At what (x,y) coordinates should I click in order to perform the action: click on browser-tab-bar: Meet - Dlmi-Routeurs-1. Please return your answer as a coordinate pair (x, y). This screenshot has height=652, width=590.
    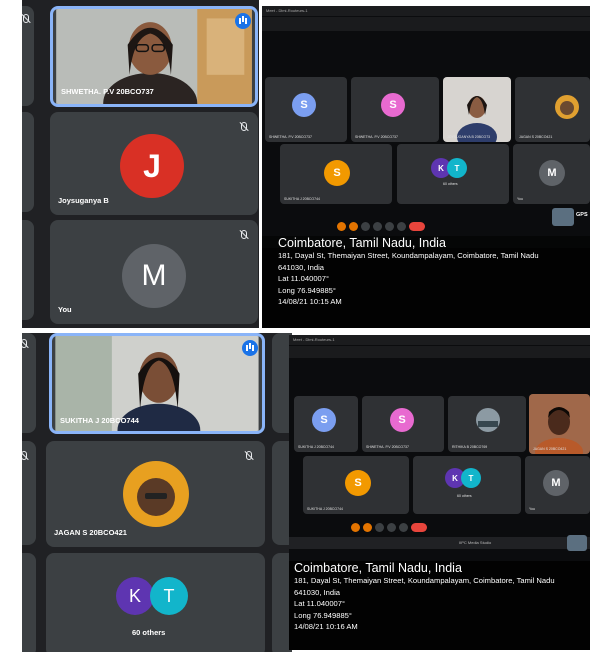
    Looking at the image, I should click on (439, 340).